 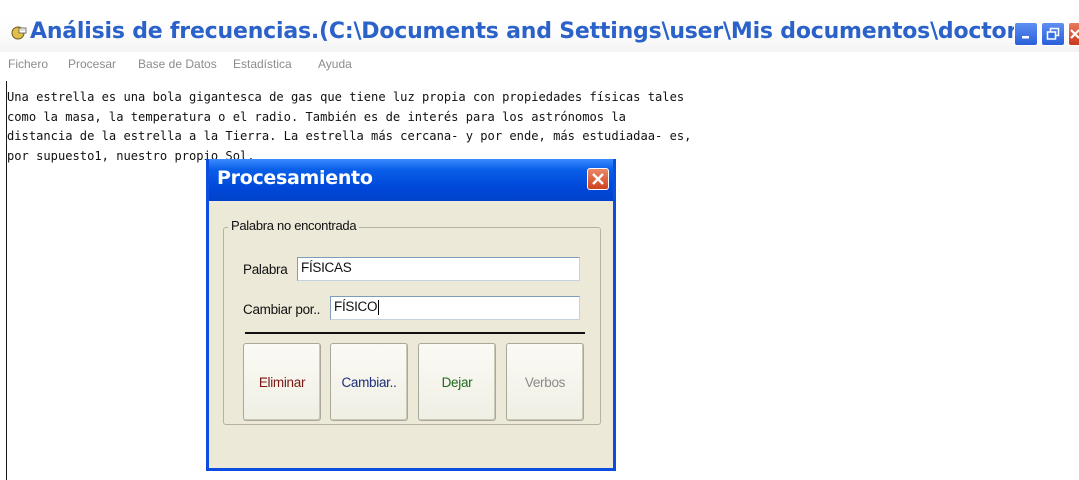 I want to click on restore-icon, so click(x=1053, y=33).